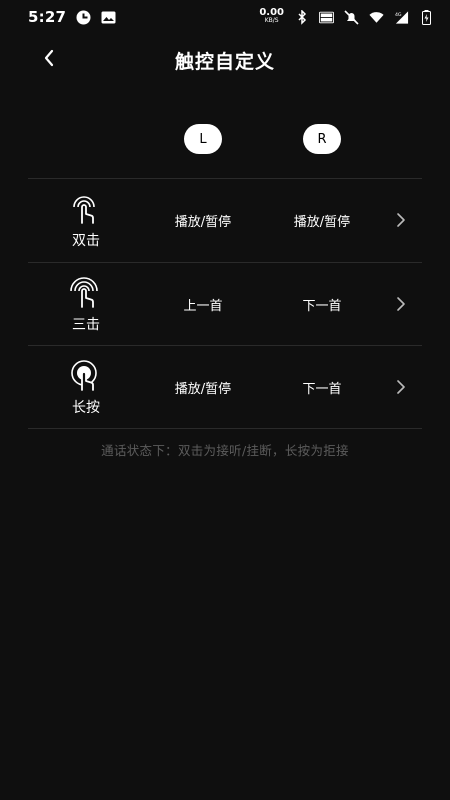 The height and width of the screenshot is (800, 450). I want to click on status-right: 0.00 KB/S 4G, so click(346, 16).